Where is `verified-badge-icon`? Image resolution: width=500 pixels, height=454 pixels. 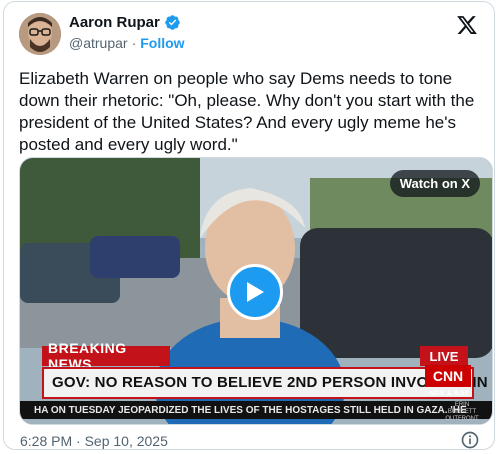
verified-badge-icon is located at coordinates (172, 22).